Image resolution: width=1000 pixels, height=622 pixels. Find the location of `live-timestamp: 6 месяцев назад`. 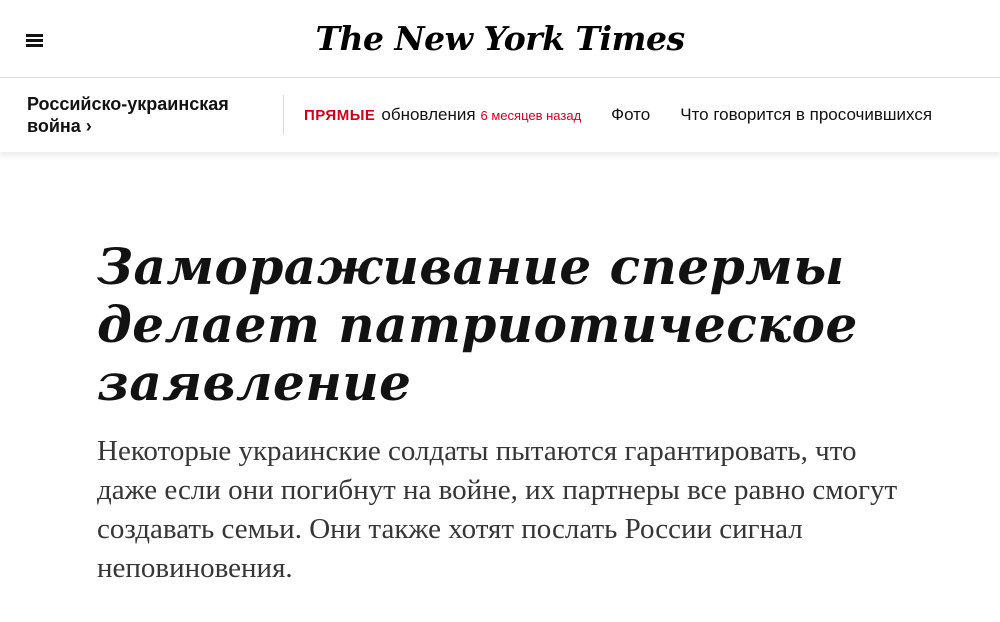

live-timestamp: 6 месяцев назад is located at coordinates (531, 115).